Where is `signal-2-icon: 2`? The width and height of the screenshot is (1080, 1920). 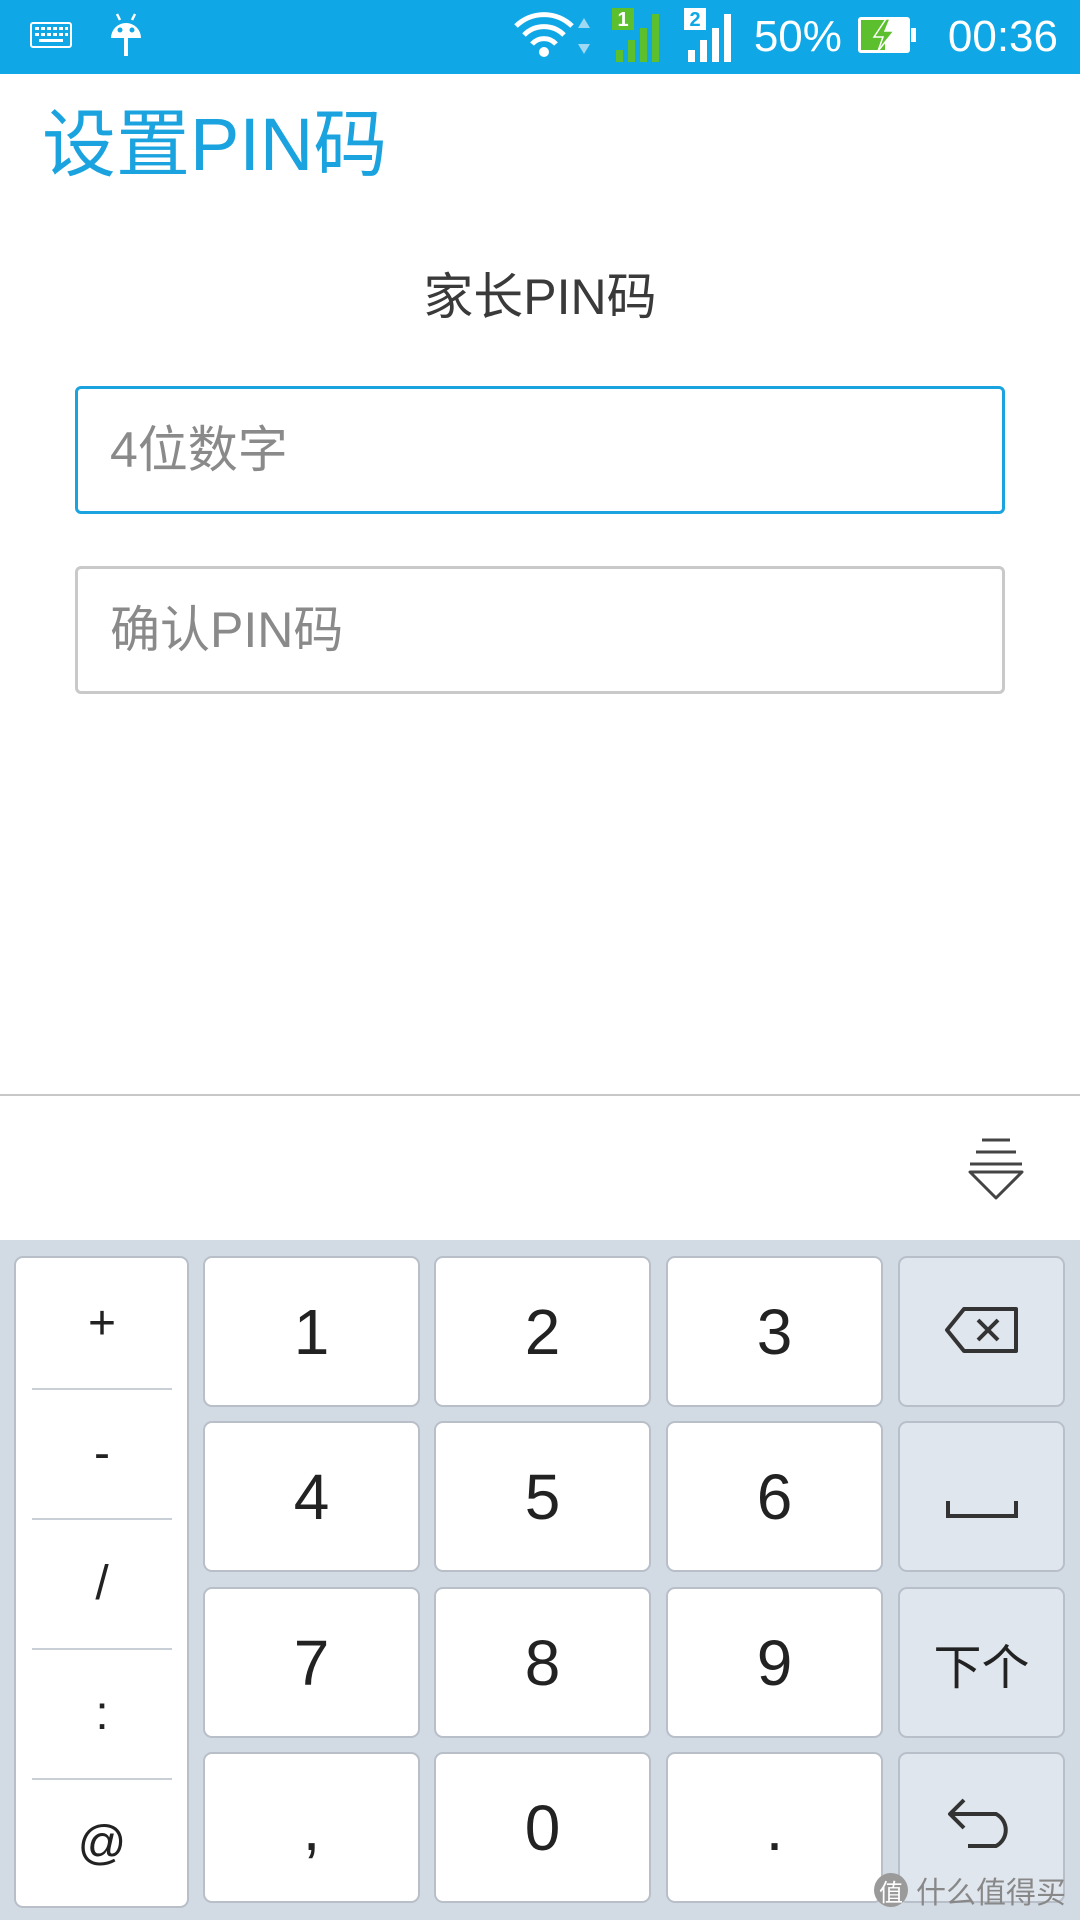
signal-2-icon: 2 is located at coordinates (711, 37).